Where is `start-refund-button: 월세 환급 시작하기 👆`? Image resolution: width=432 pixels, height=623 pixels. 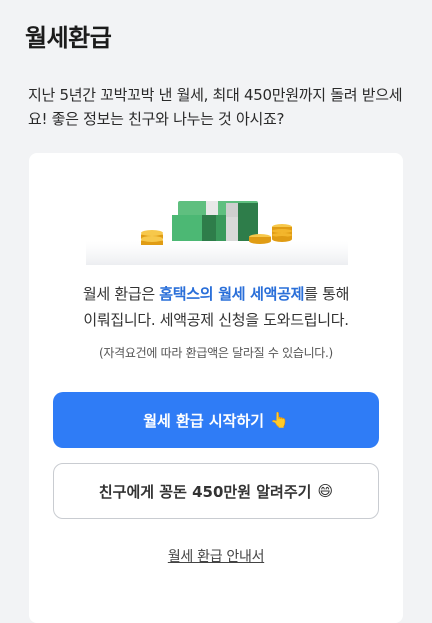 start-refund-button: 월세 환급 시작하기 👆 is located at coordinates (216, 420).